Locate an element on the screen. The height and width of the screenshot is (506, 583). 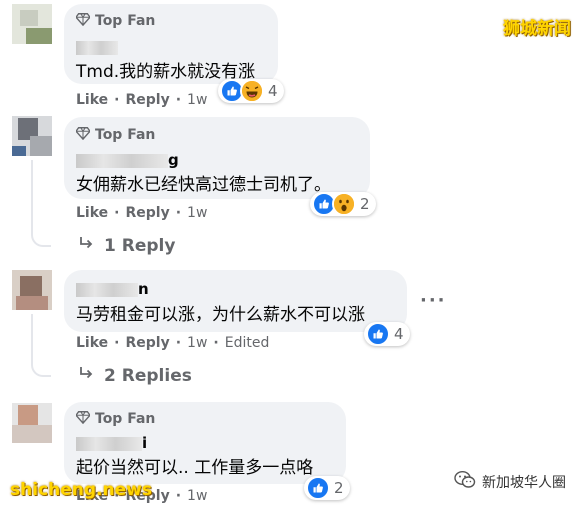
commenter-name: n is located at coordinates (112, 289).